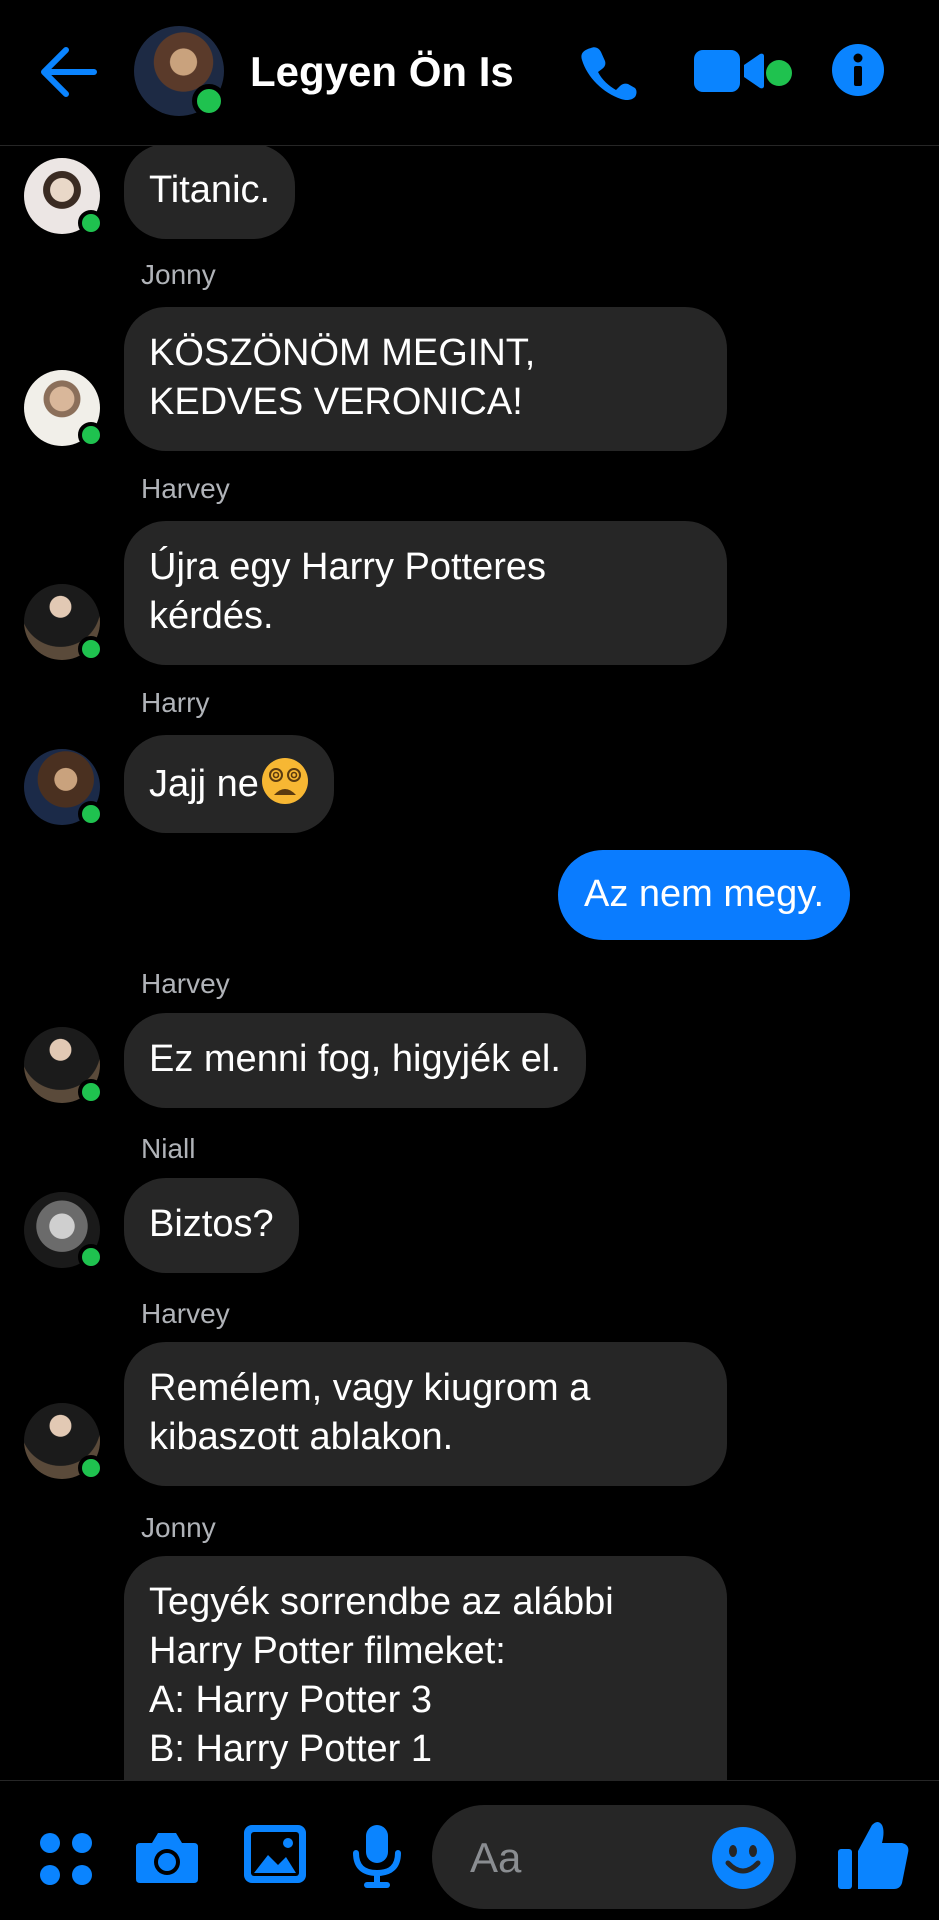  Describe the element at coordinates (370, 1388) in the screenshot. I see `message-text: Remélem, vagy kiugrom a` at that location.